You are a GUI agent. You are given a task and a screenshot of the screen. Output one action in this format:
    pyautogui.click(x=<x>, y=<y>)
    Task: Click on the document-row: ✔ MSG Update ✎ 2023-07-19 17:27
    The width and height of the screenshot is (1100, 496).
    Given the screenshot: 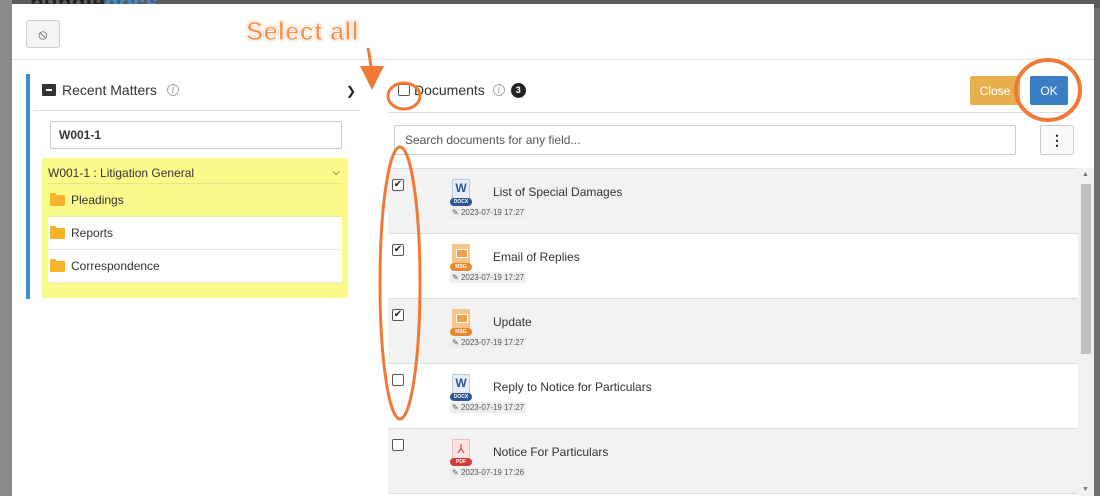 What is the action you would take?
    pyautogui.click(x=733, y=331)
    